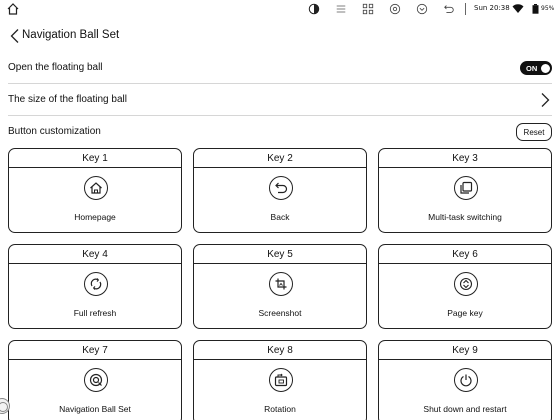  I want to click on key-card-3: Key 3 Multi-task switching, so click(465, 190).